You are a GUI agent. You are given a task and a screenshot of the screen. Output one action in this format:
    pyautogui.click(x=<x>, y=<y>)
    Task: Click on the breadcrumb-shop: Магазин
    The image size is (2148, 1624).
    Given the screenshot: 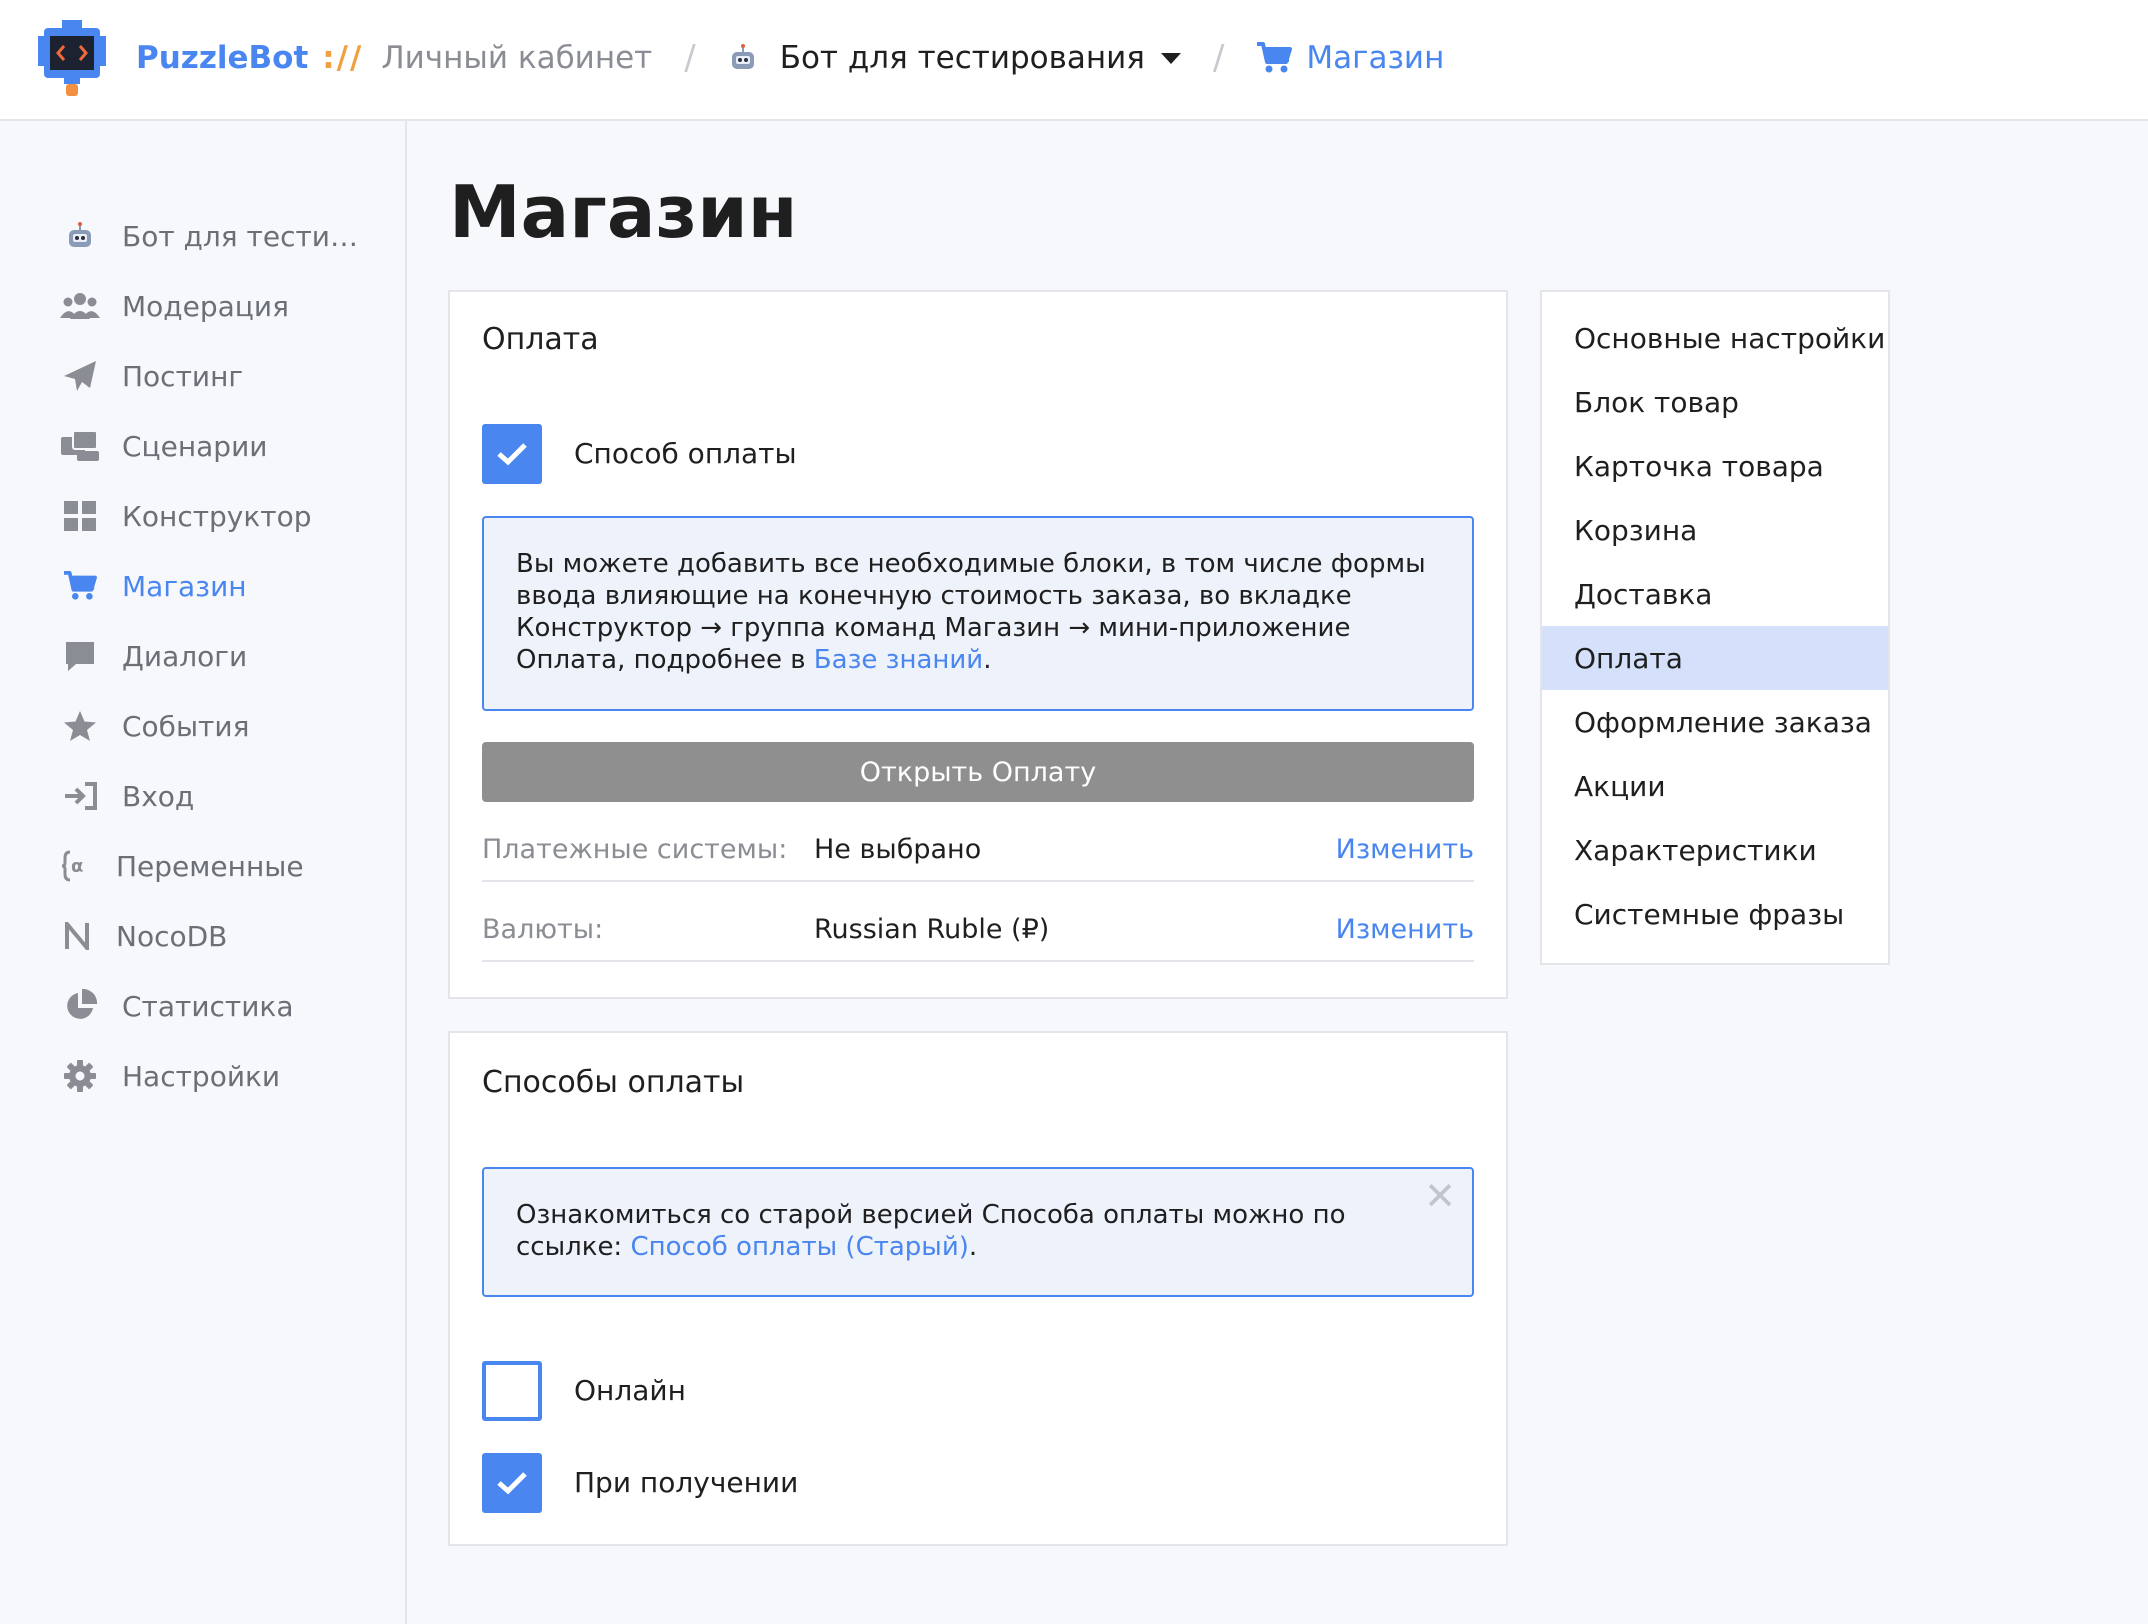 What is the action you would take?
    pyautogui.click(x=1350, y=58)
    